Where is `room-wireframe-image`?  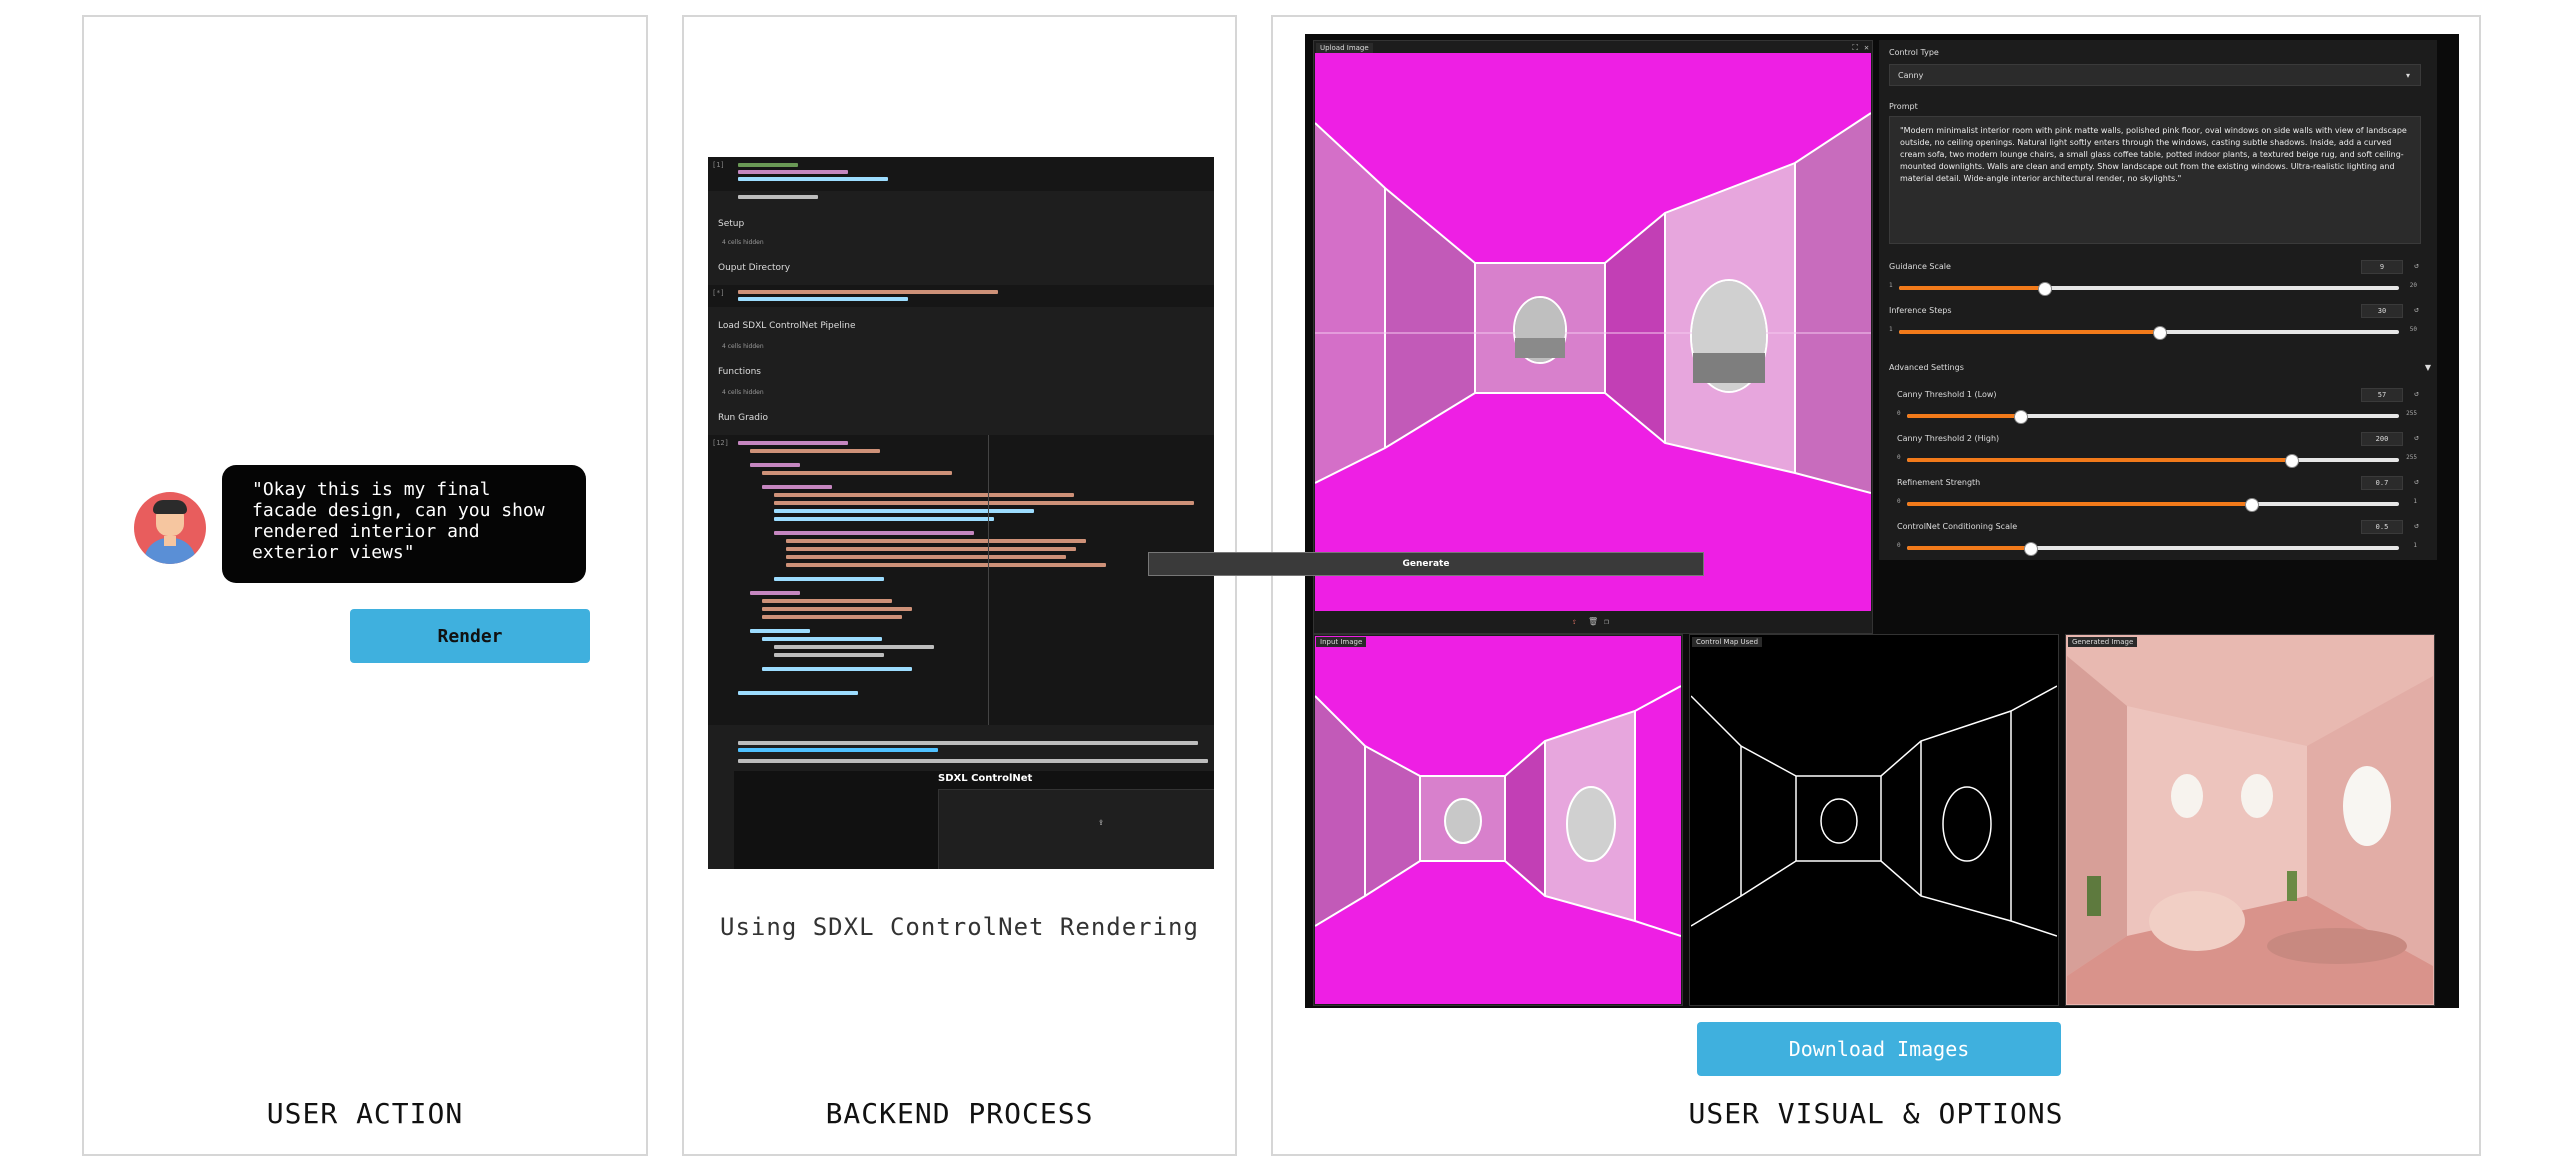 room-wireframe-image is located at coordinates (1593, 332).